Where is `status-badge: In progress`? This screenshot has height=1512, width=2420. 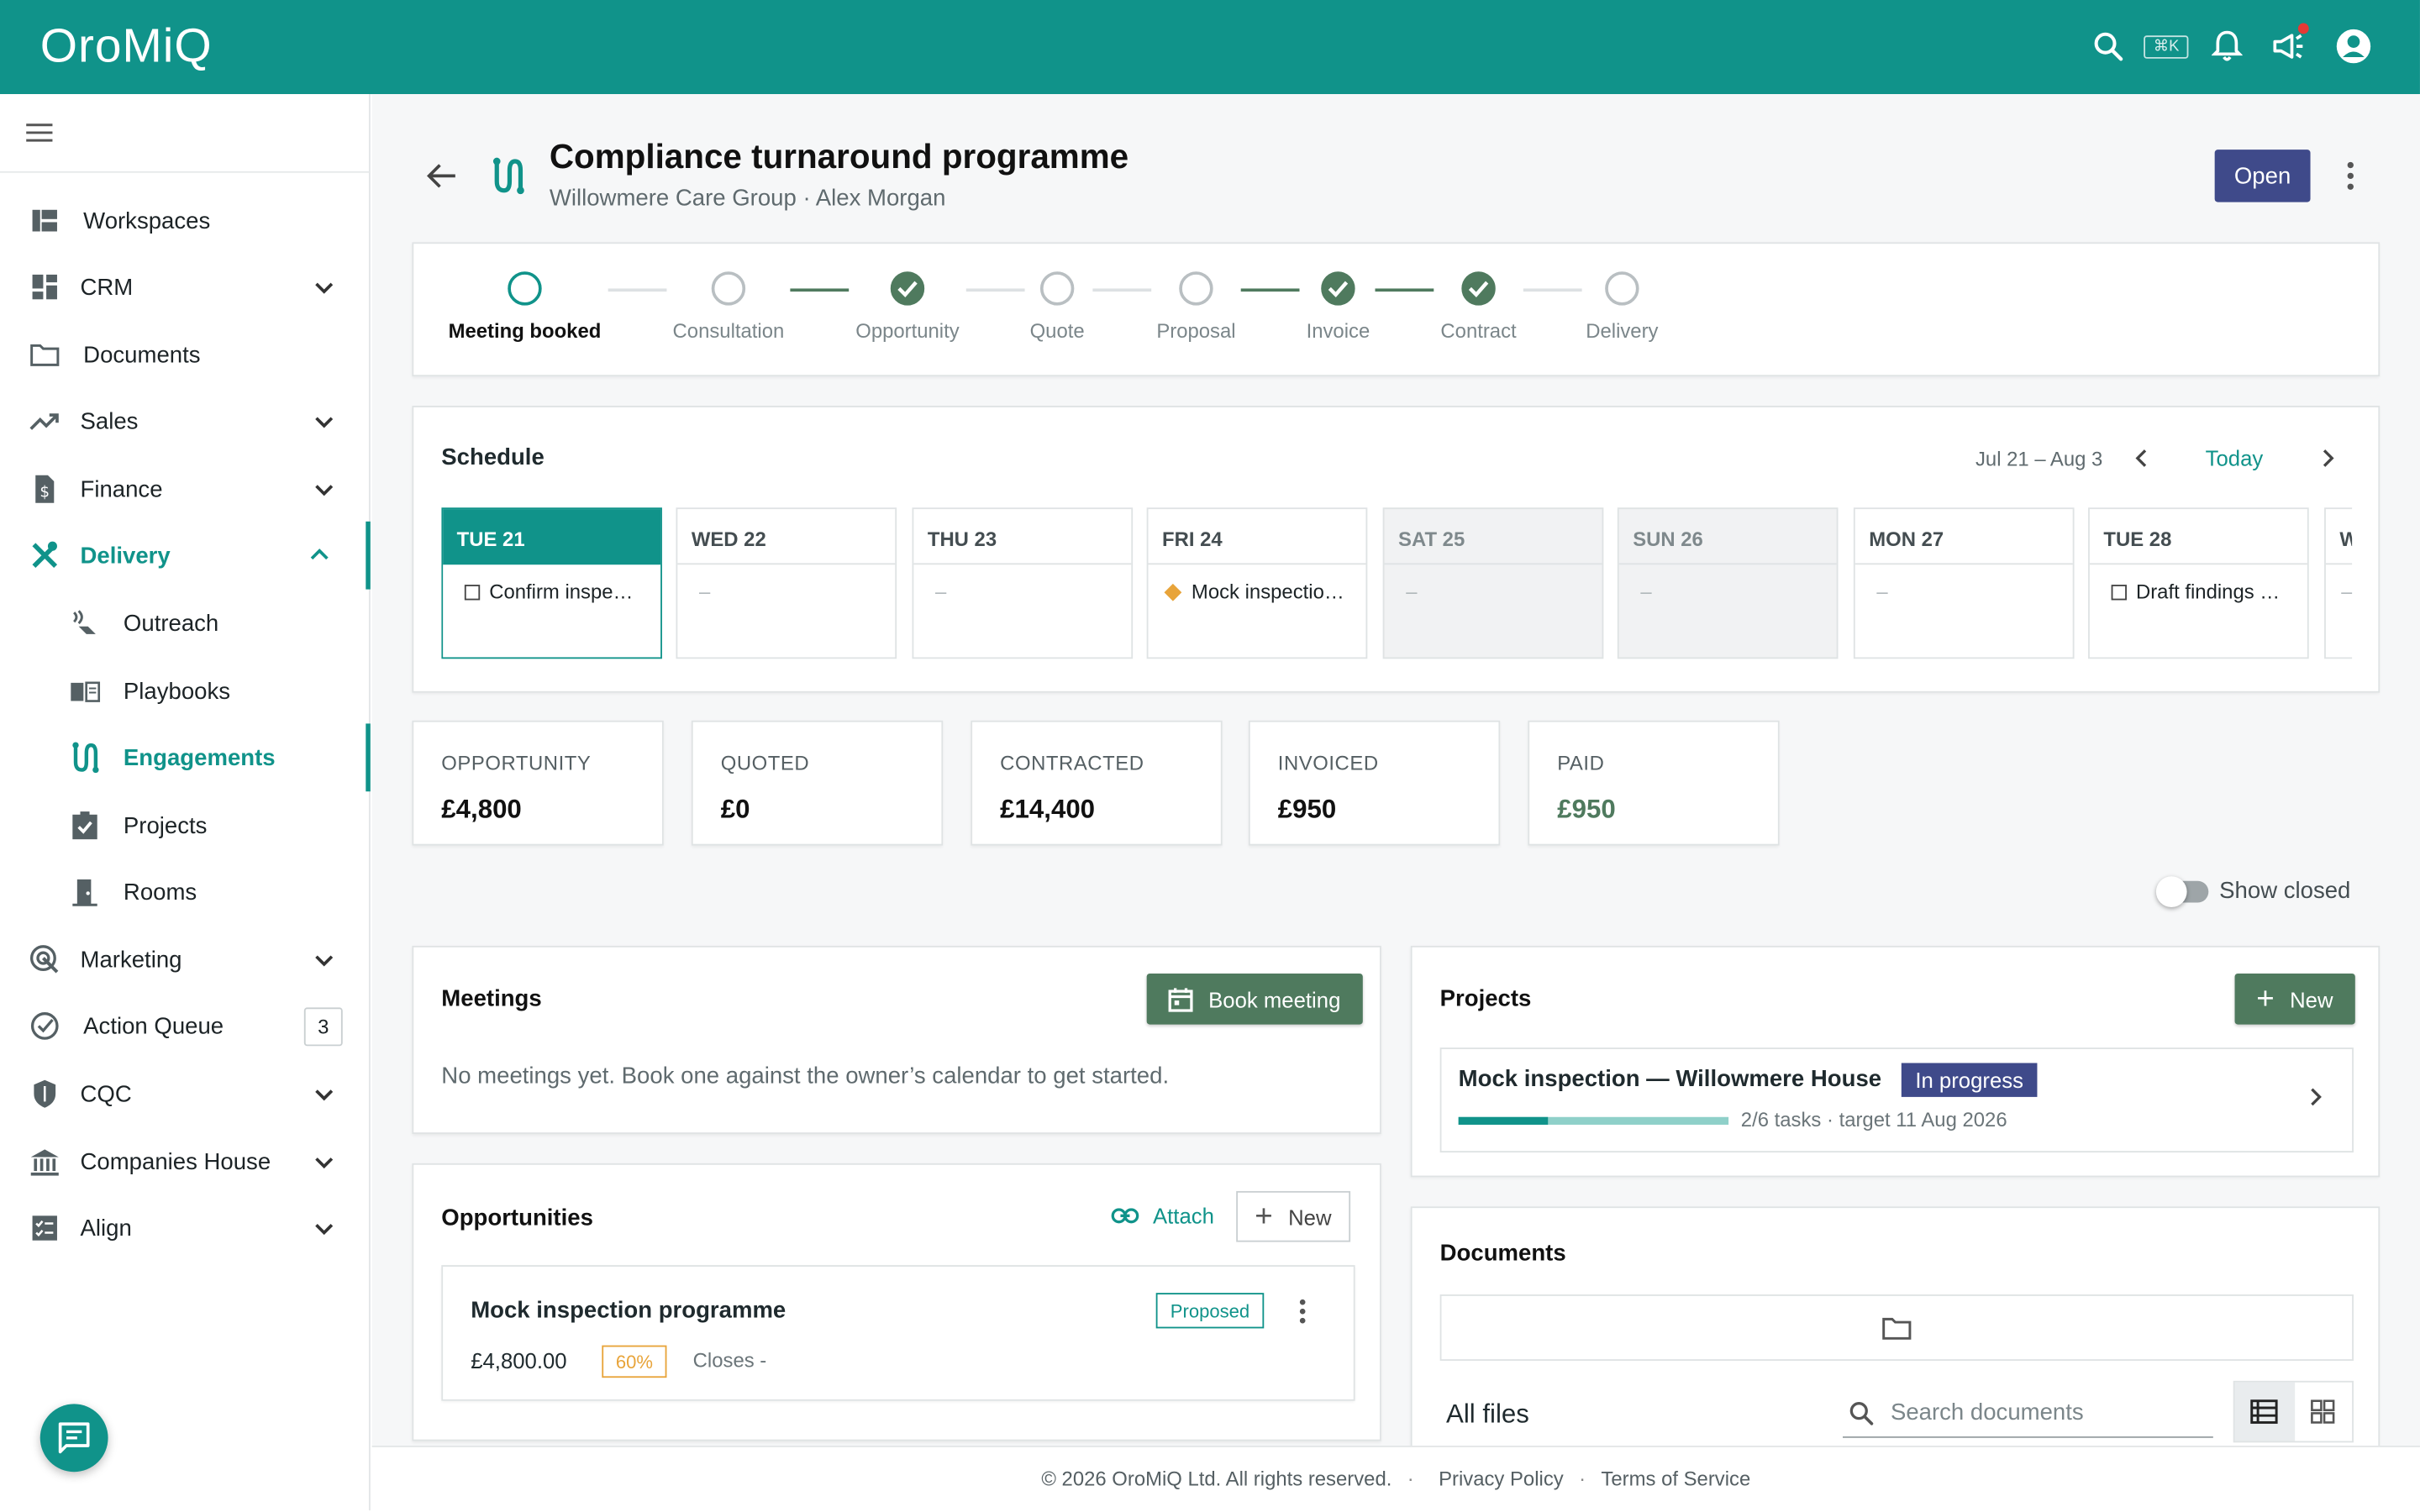 status-badge: In progress is located at coordinates (1970, 1080).